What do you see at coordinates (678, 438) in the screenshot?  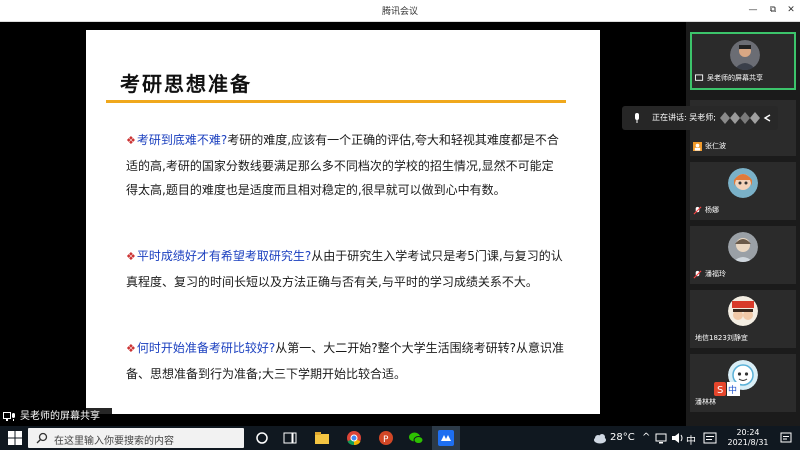 I see `volume-icon` at bounding box center [678, 438].